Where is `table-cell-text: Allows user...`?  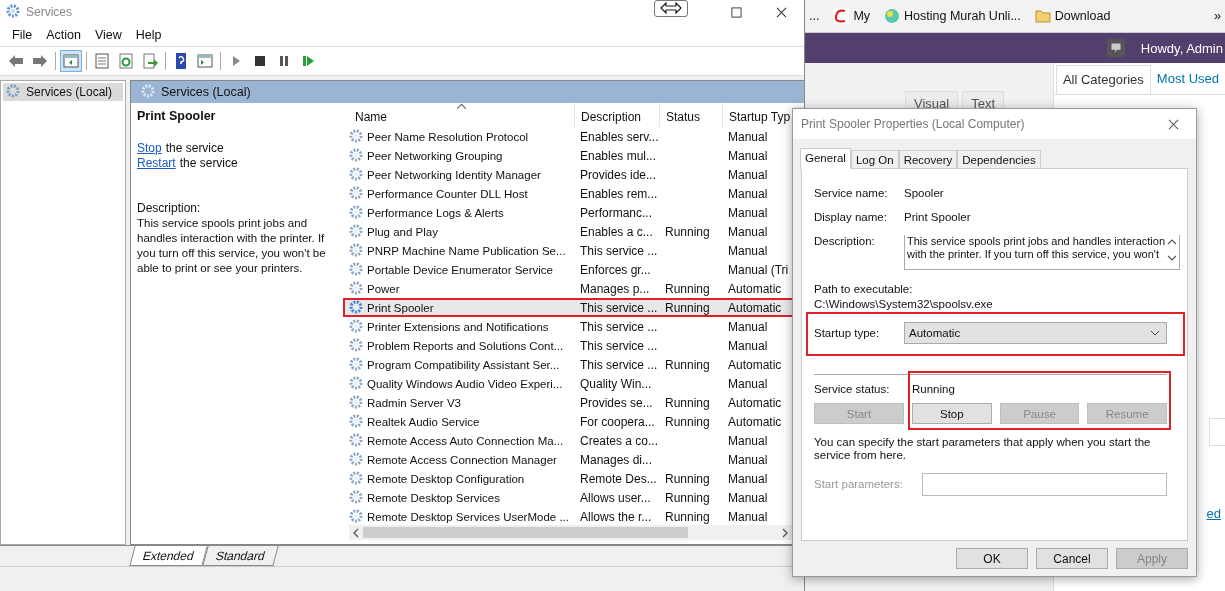
table-cell-text: Allows user... is located at coordinates (615, 497).